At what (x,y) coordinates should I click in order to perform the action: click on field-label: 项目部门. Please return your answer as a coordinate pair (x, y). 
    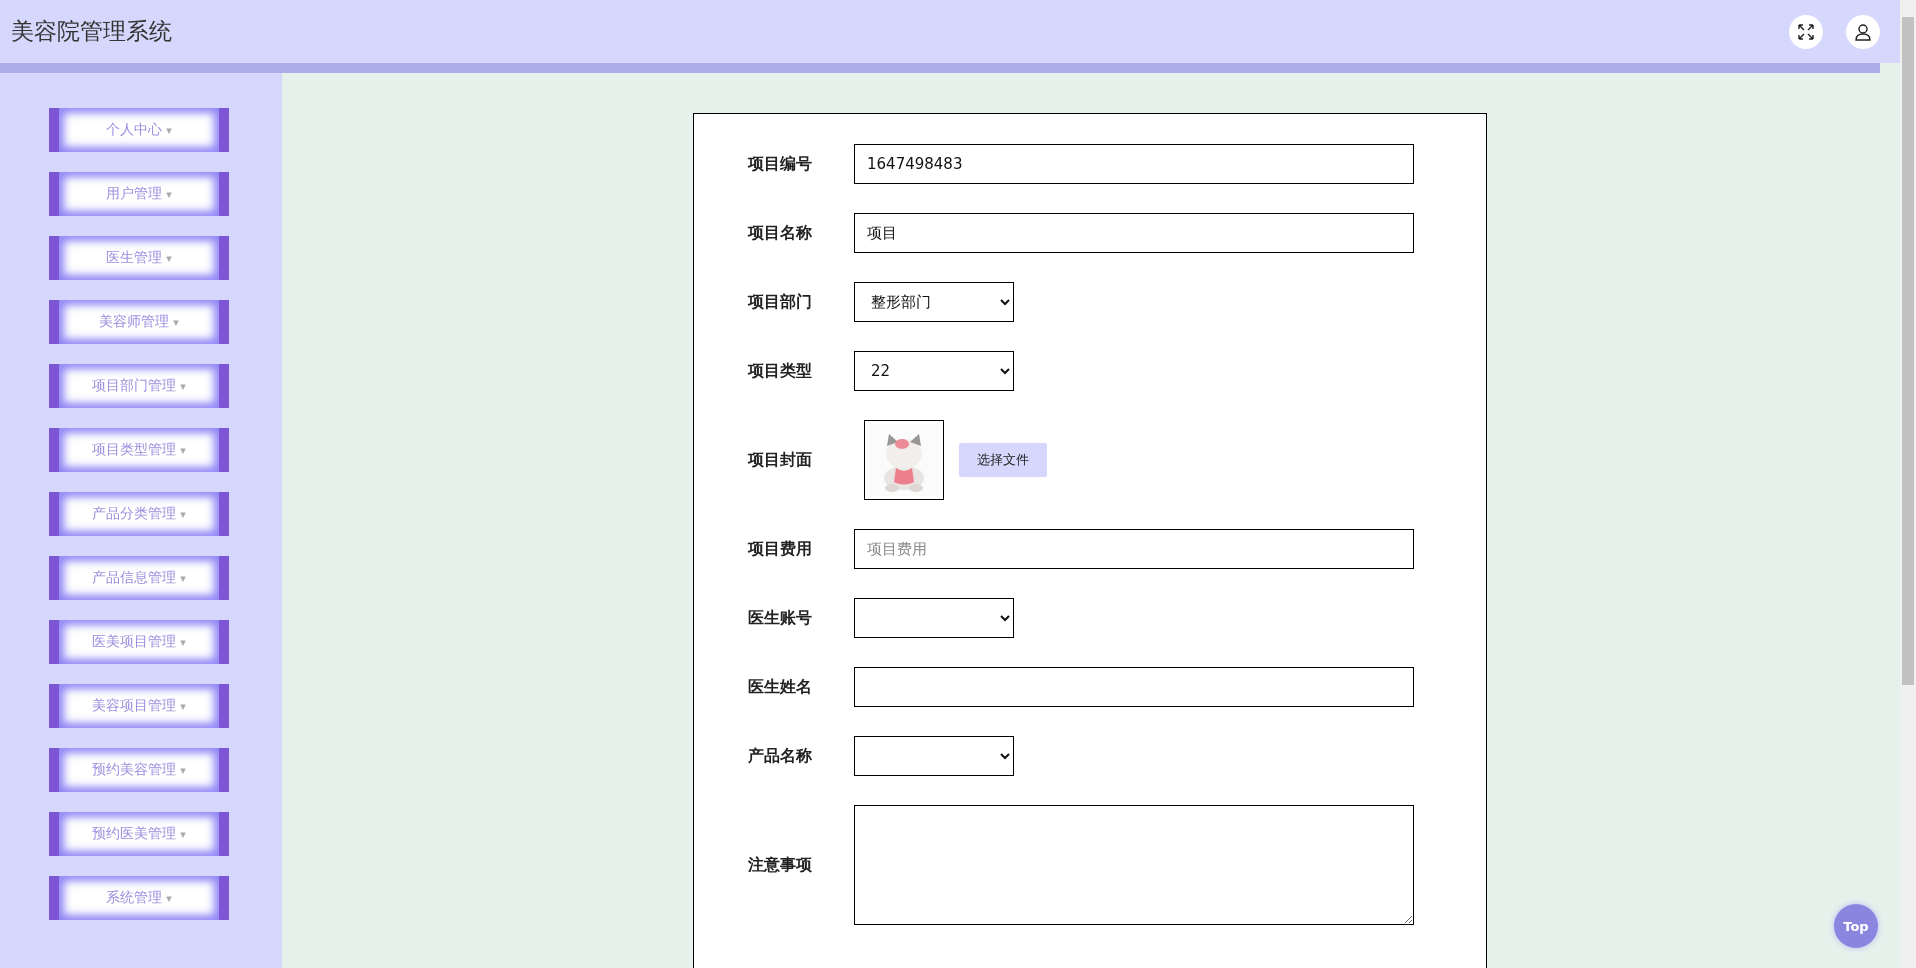
    Looking at the image, I should click on (780, 302).